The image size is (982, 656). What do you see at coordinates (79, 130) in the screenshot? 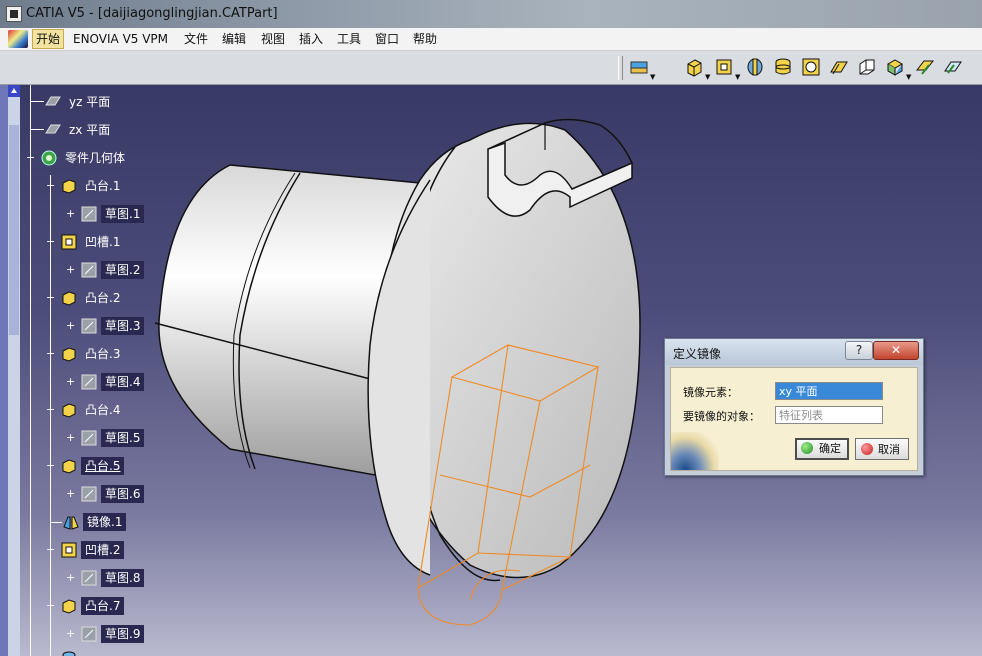
I see `tree-node-zx-plane: zx 平面` at bounding box center [79, 130].